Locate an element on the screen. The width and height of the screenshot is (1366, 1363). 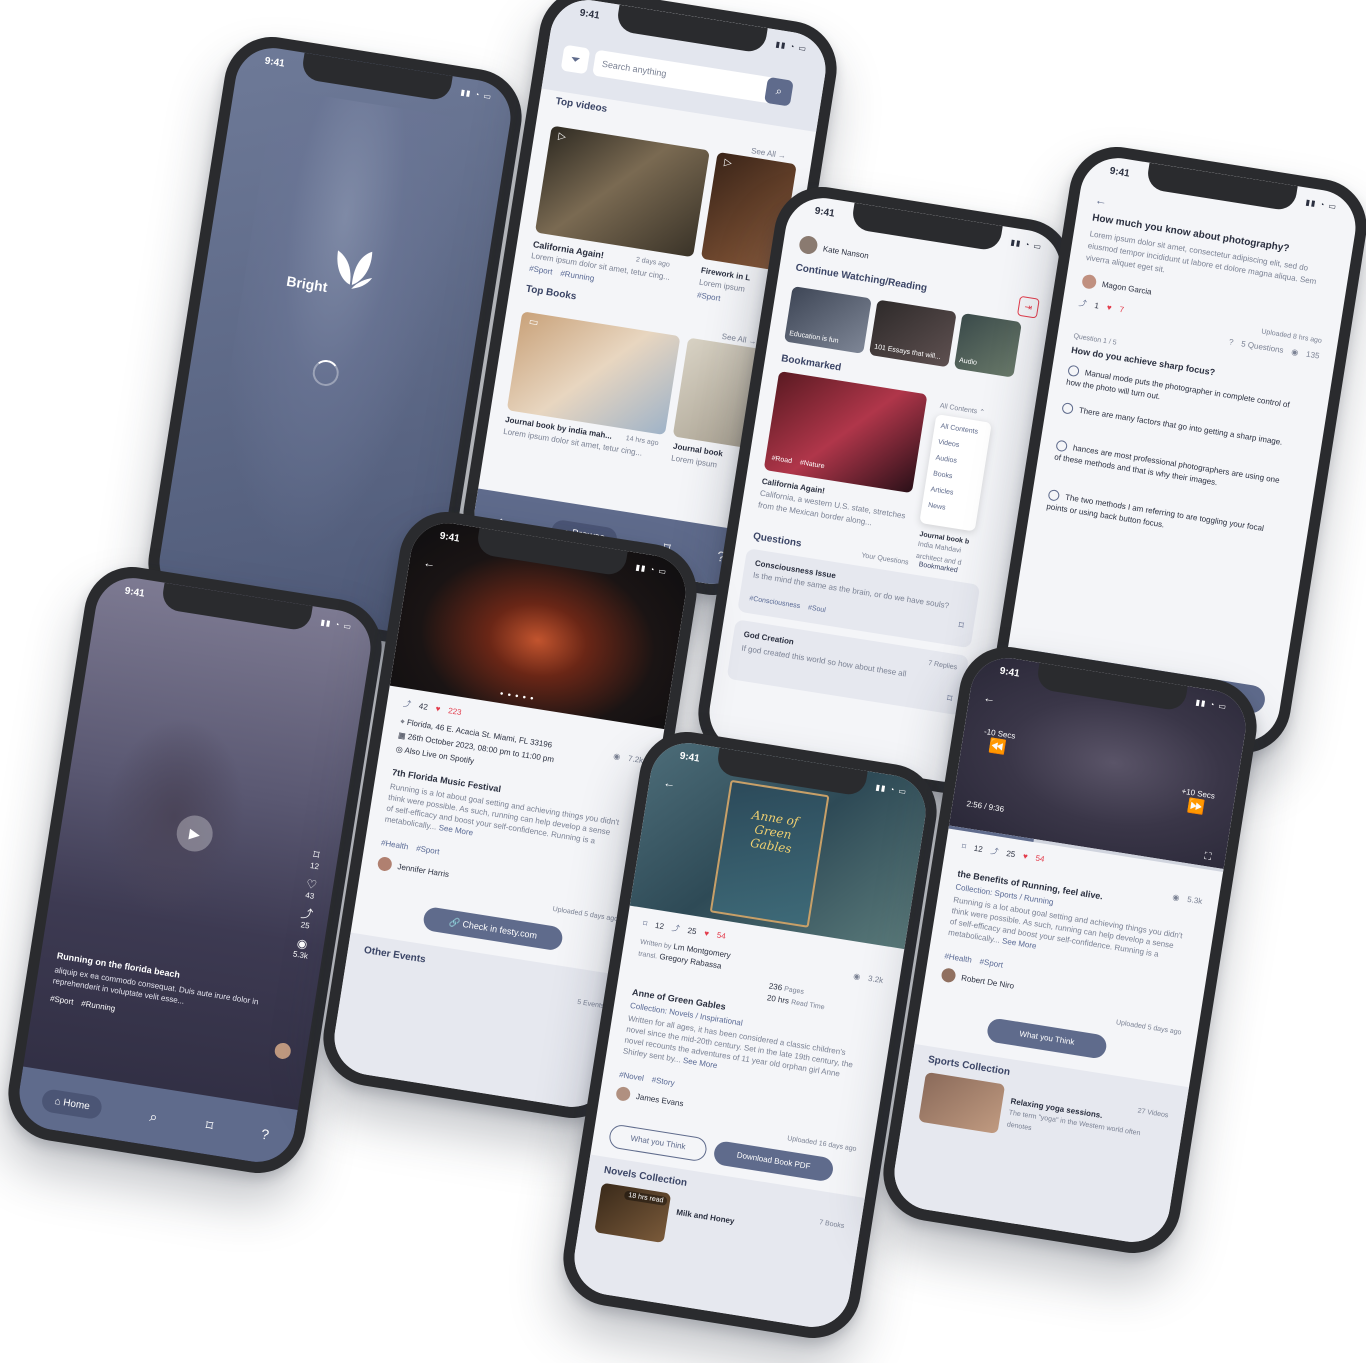
like-count: 54 is located at coordinates (1040, 858).